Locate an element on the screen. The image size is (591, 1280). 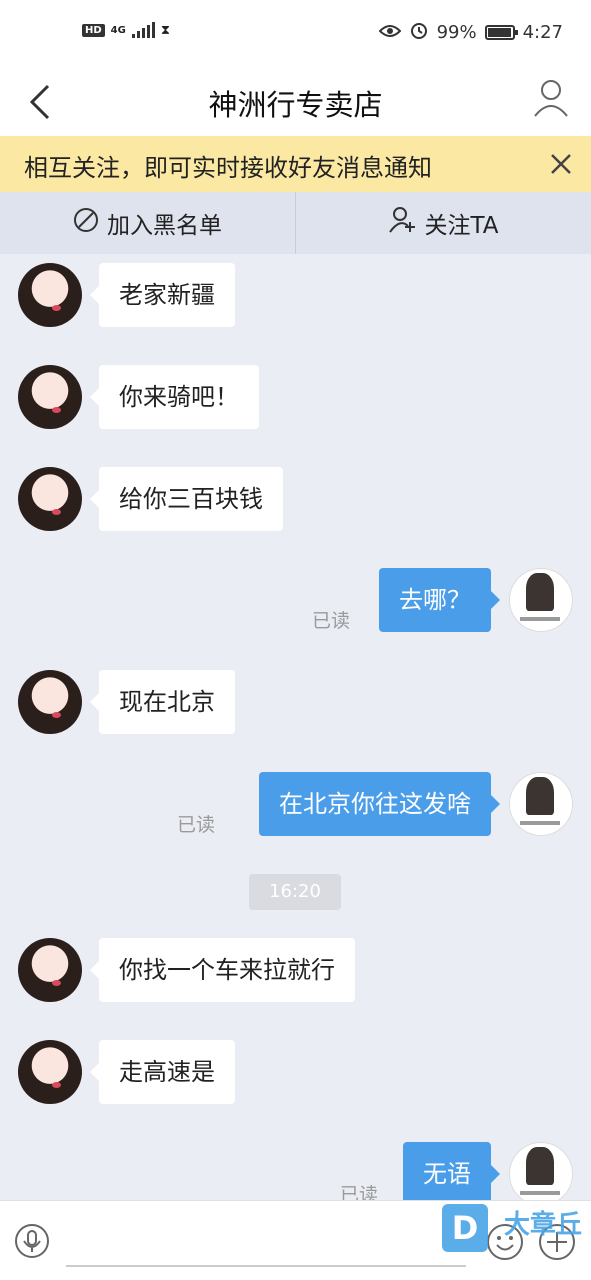
watermark-logo: D is located at coordinates (465, 1228).